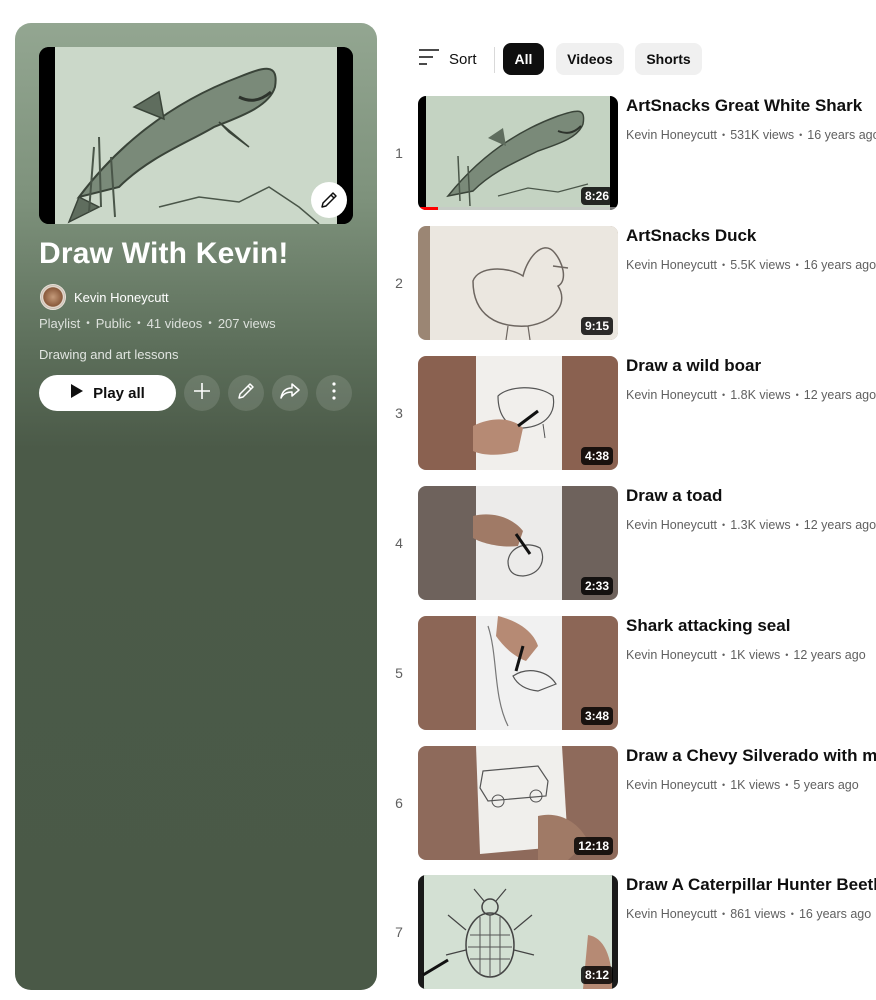 The width and height of the screenshot is (876, 1000). Describe the element at coordinates (668, 59) in the screenshot. I see `chip-shorts: Shorts` at that location.